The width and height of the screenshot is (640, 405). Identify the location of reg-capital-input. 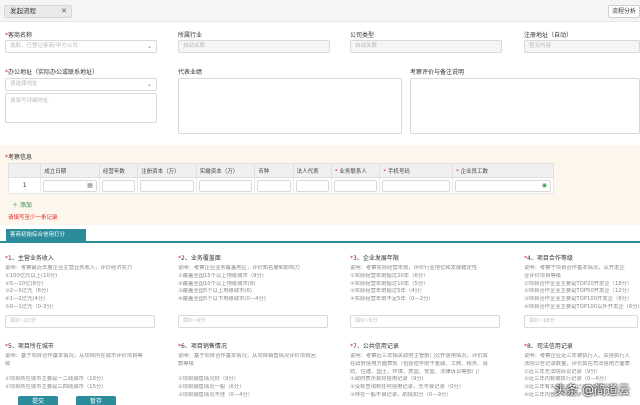
(167, 185).